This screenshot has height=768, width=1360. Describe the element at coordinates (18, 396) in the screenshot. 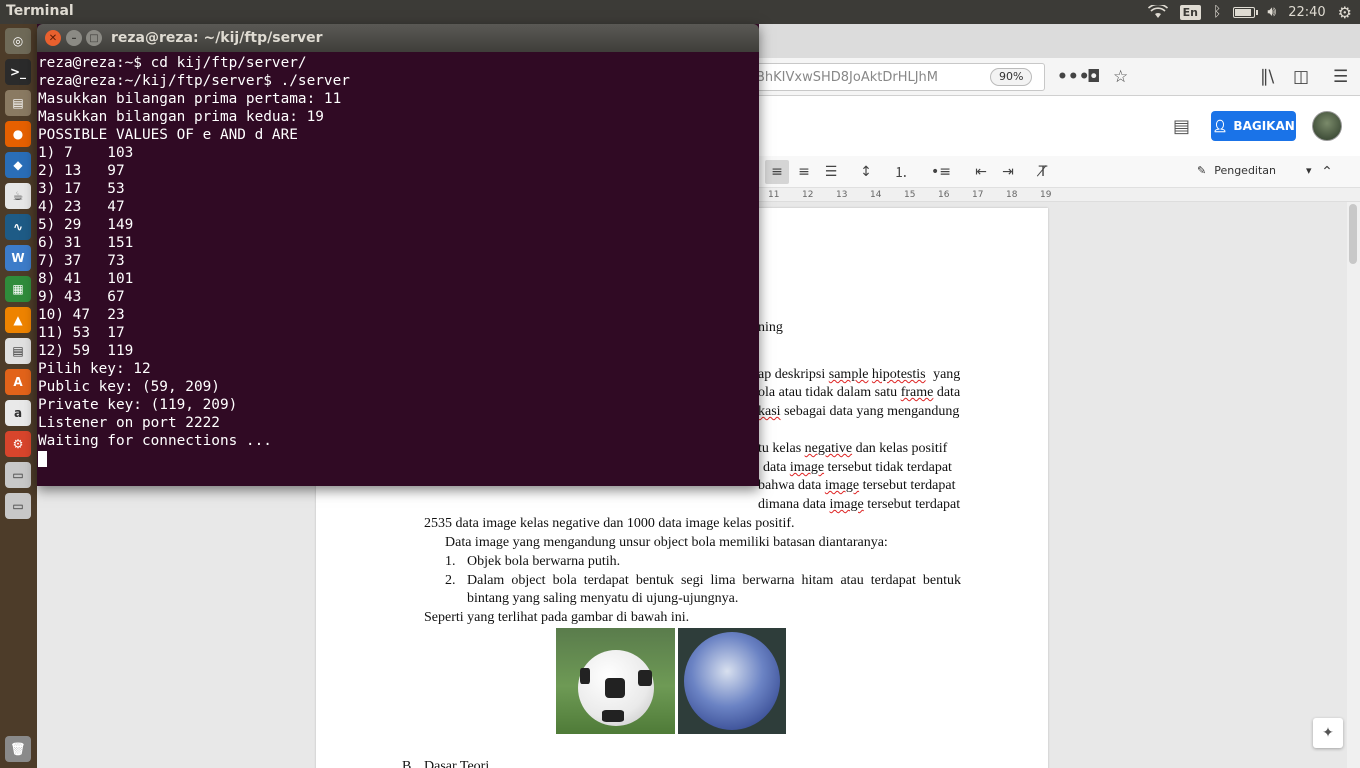

I see `launcher: ◎ >_ ▤ ● ◆ ☕ ∿ W ▦ ▲ ▤ Aa ⚙ ▭ ▭ 🗑` at that location.